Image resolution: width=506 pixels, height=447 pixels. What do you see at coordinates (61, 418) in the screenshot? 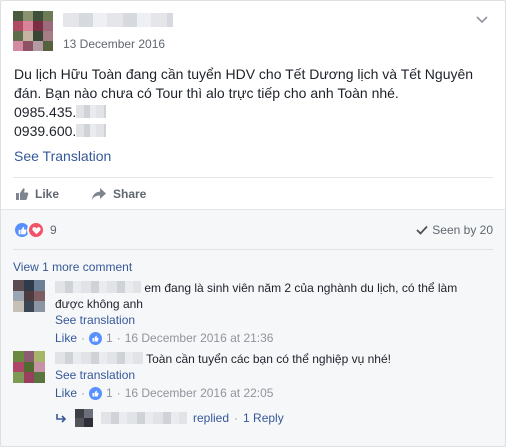
I see `reply-arrow-icon` at bounding box center [61, 418].